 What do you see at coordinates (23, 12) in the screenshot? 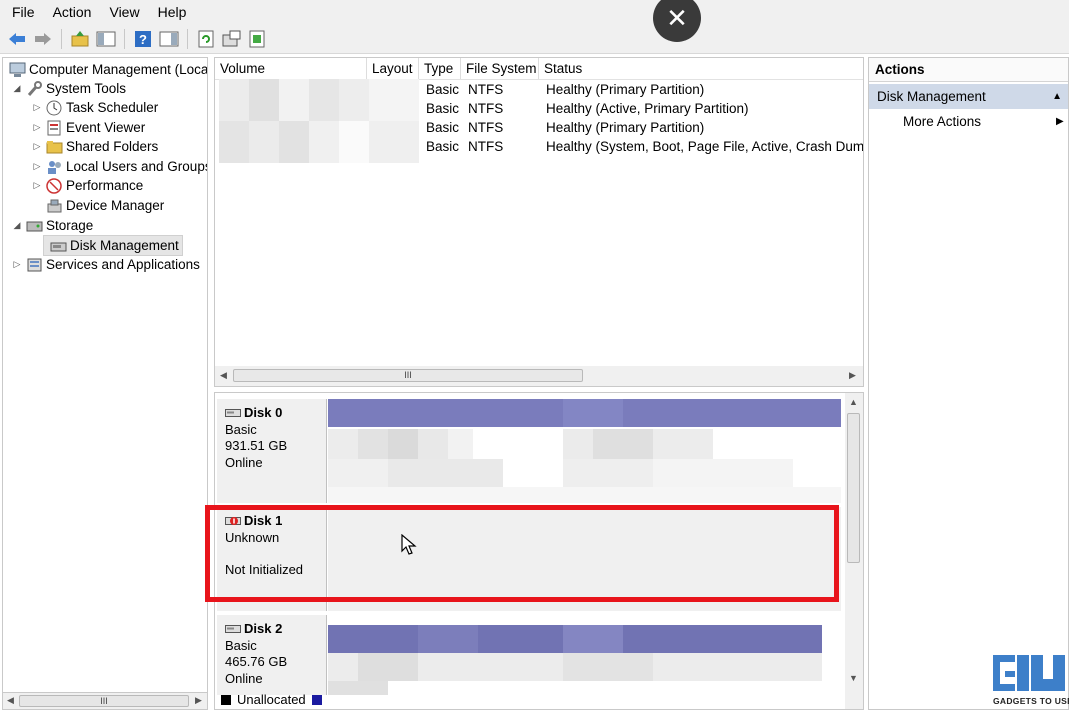
I see `menu-file: File` at bounding box center [23, 12].